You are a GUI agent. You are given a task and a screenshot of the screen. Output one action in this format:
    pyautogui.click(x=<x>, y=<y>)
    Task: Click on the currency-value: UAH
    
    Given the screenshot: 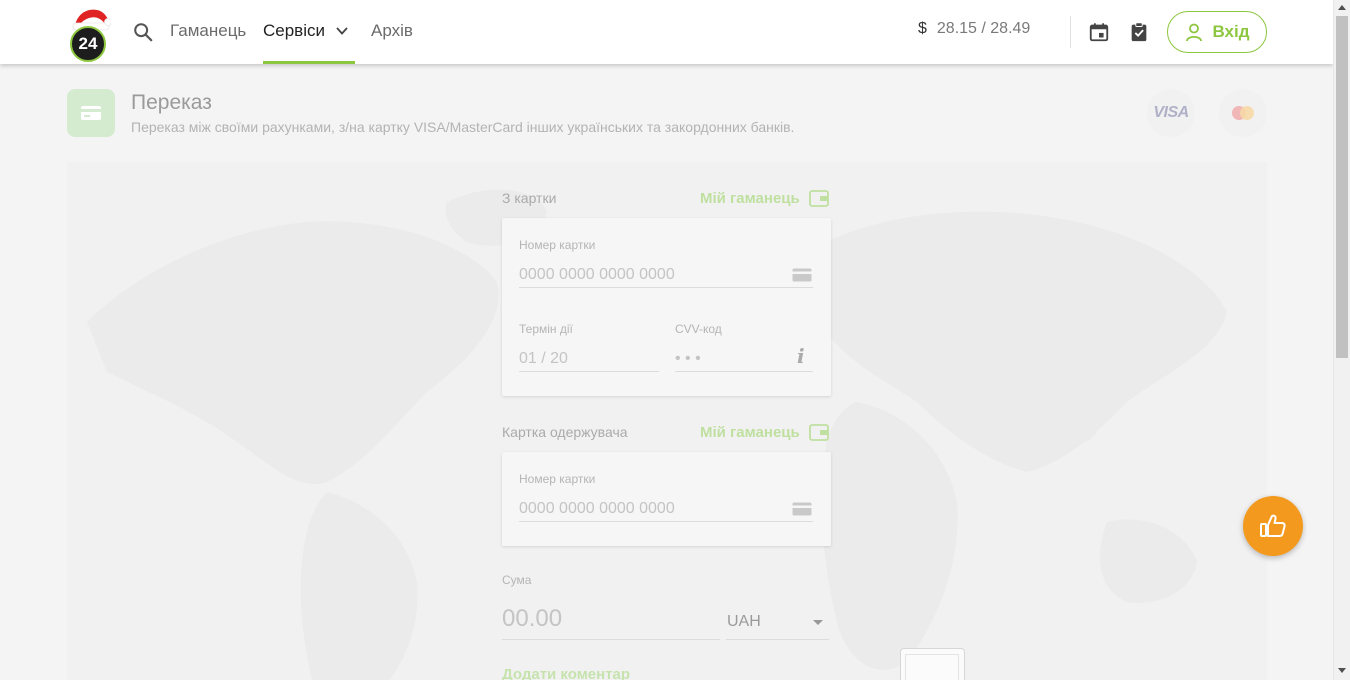 What is the action you would take?
    pyautogui.click(x=744, y=621)
    